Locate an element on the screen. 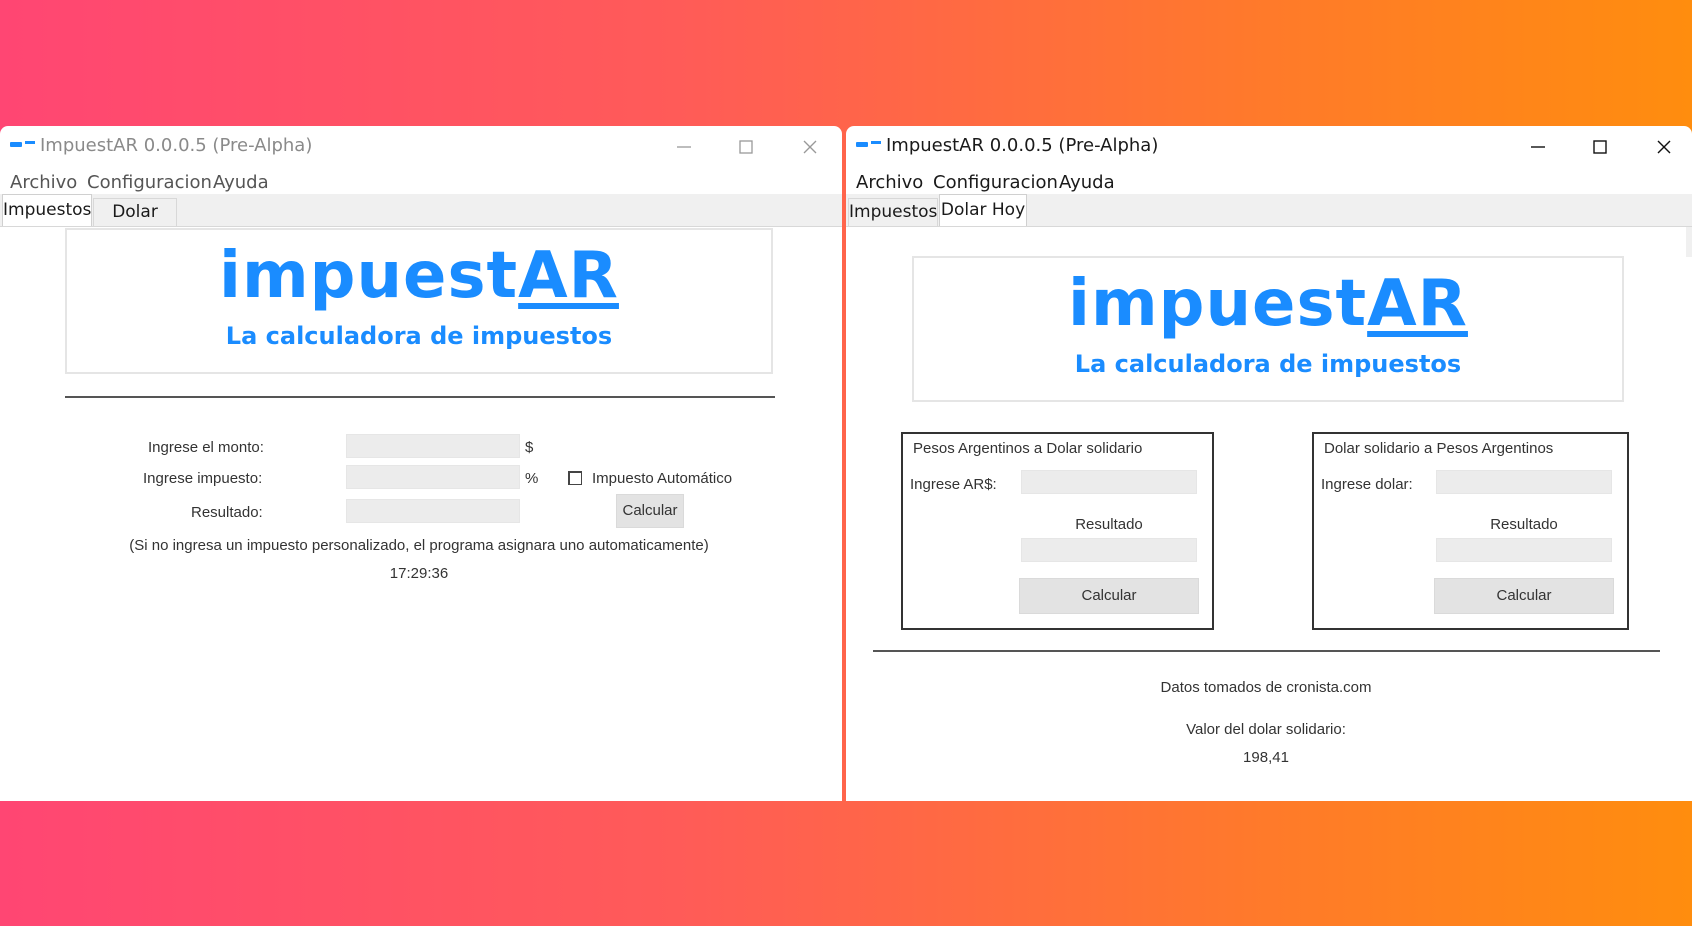 This screenshot has width=1692, height=926. impuesto-unit: % is located at coordinates (532, 478).